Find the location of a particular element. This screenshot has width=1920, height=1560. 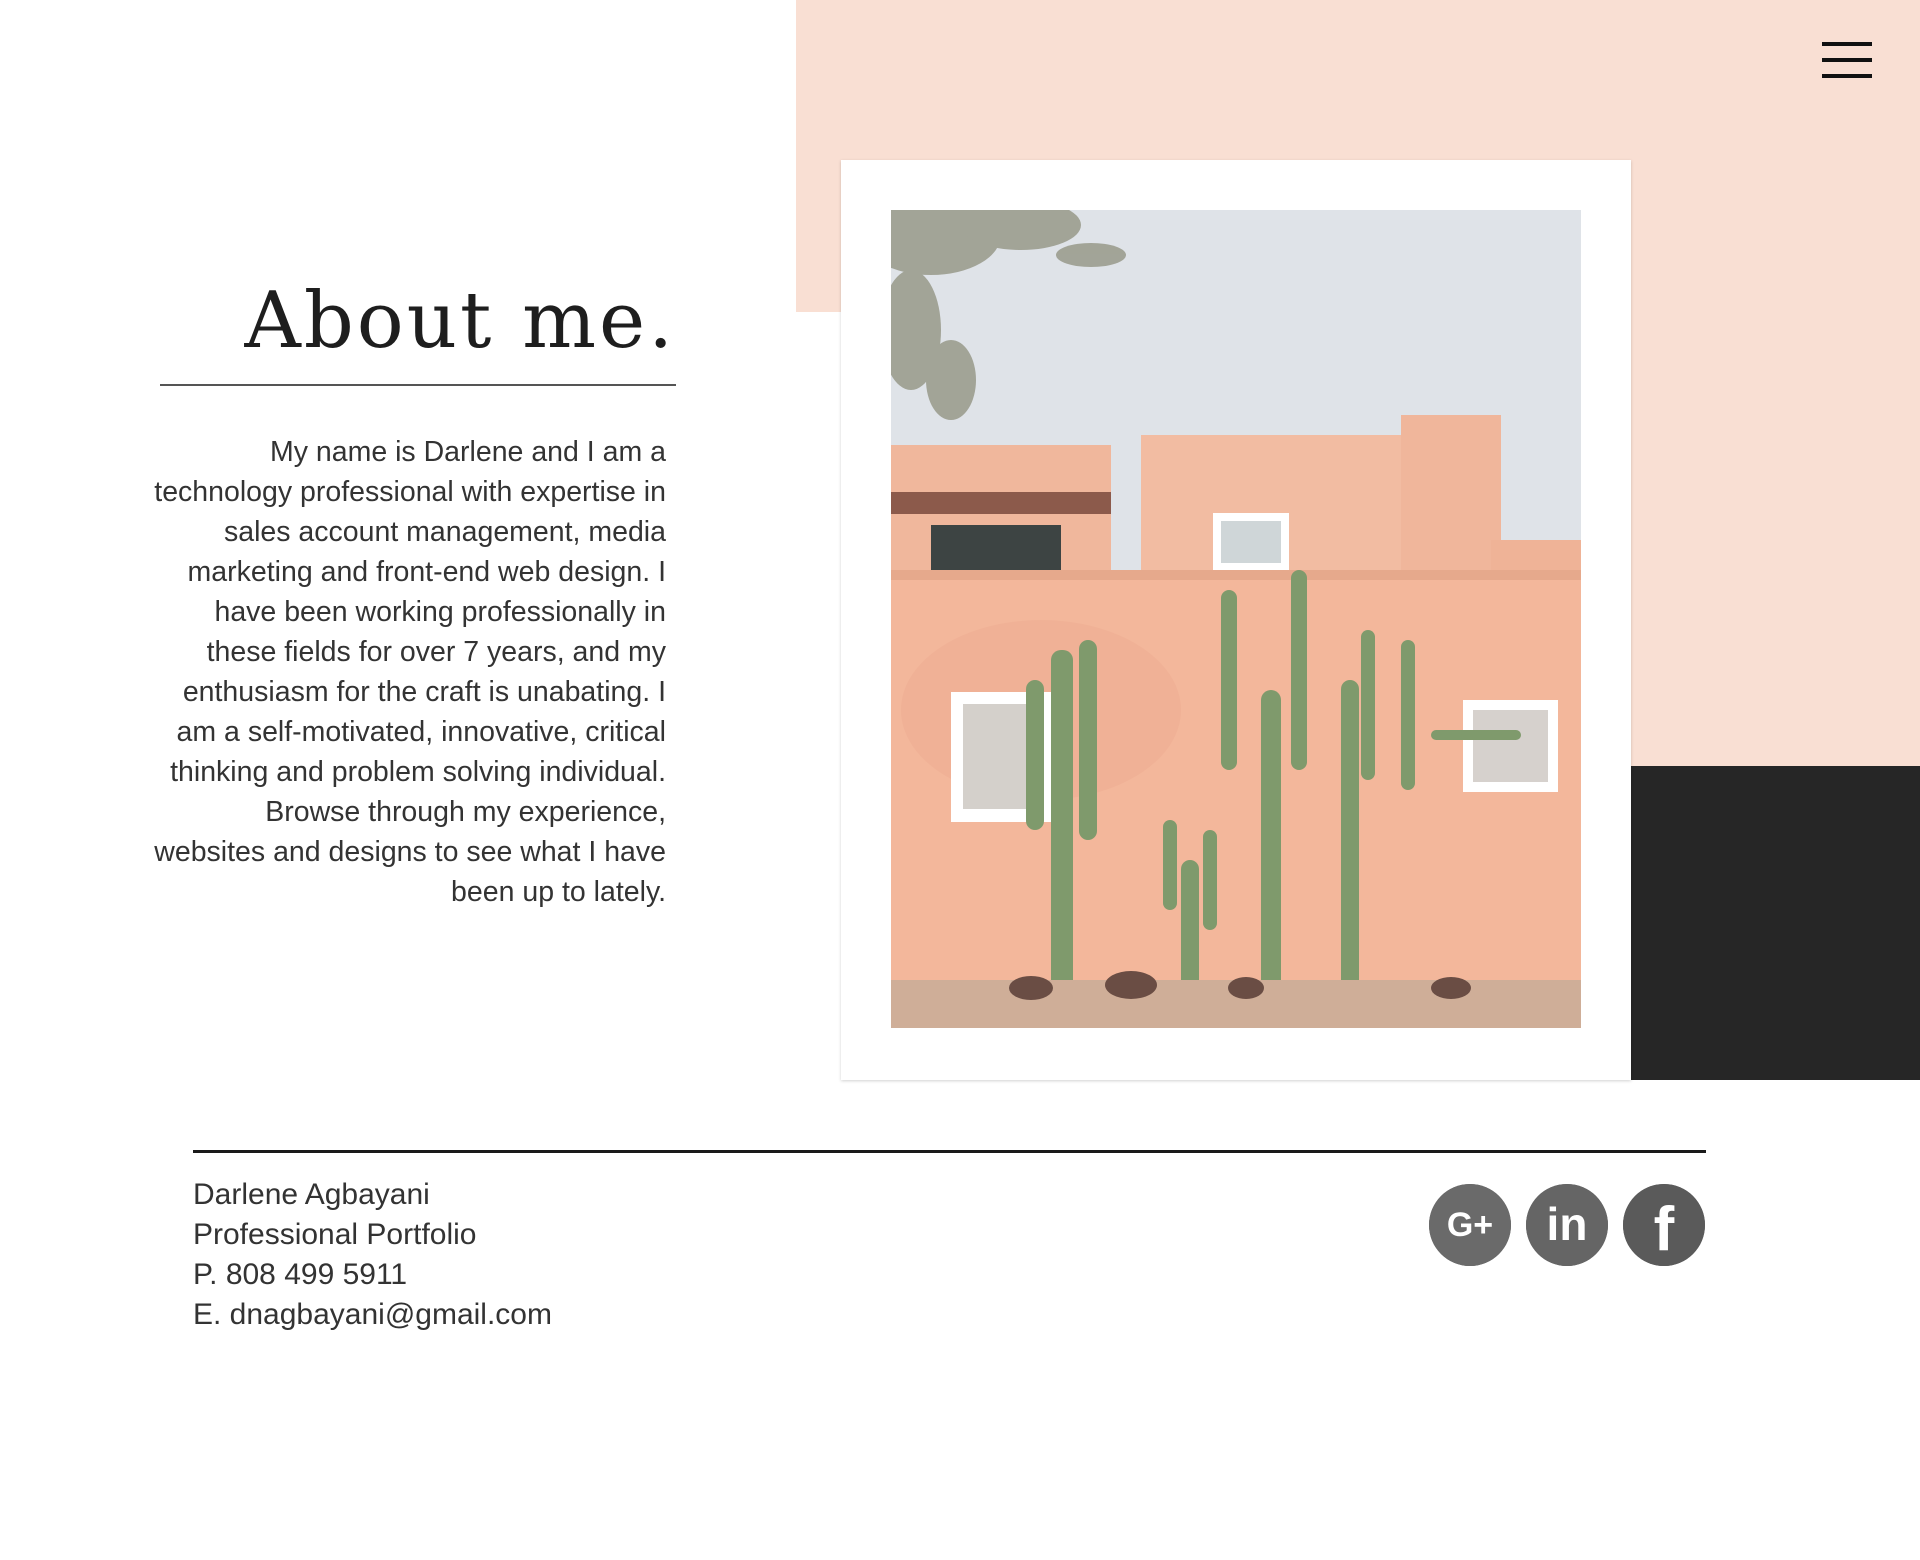

linkedin-button: in is located at coordinates (1567, 1225).